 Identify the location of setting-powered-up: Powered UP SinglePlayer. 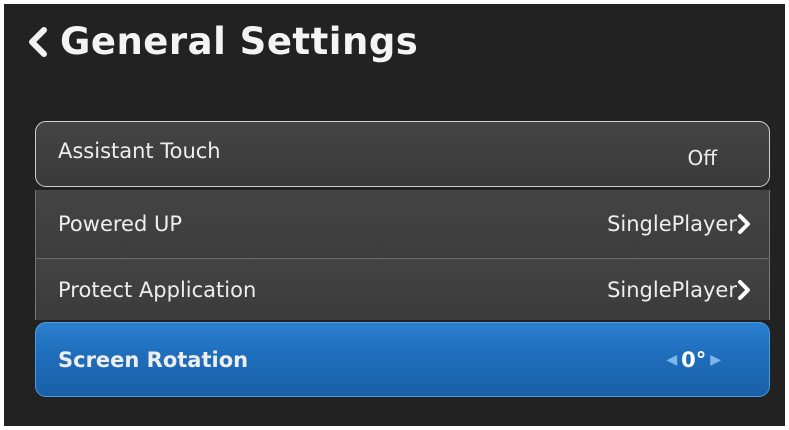
(402, 224).